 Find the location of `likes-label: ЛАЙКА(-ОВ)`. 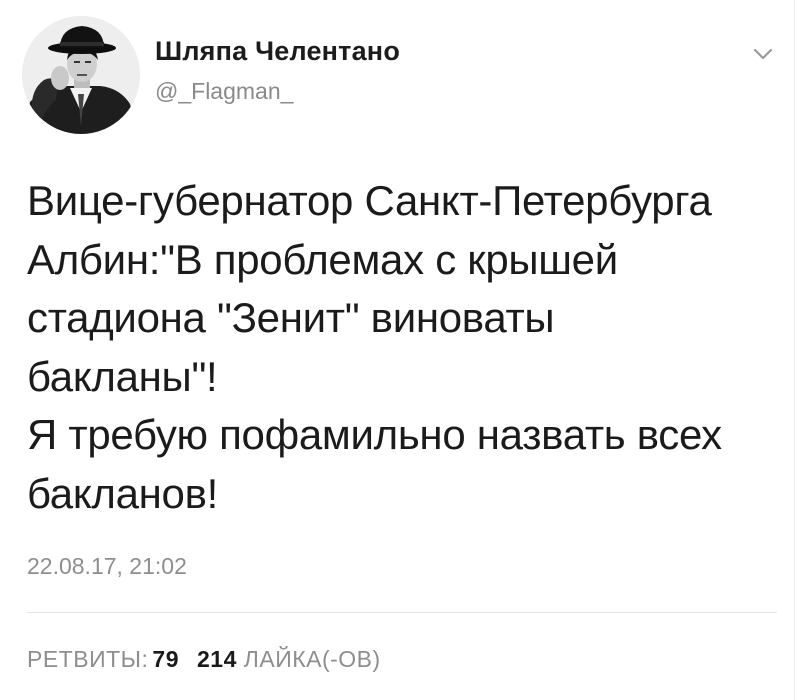

likes-label: ЛАЙКА(-ОВ) is located at coordinates (312, 659).